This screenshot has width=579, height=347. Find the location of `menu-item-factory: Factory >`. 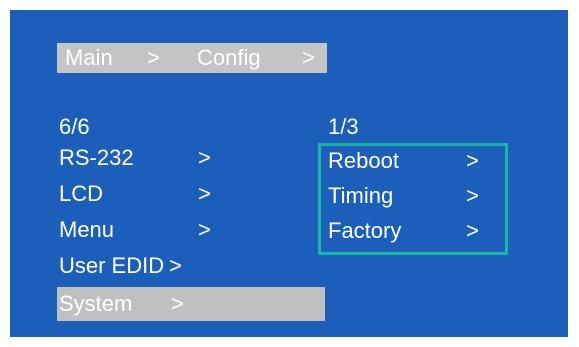

menu-item-factory: Factory > is located at coordinates (413, 232).